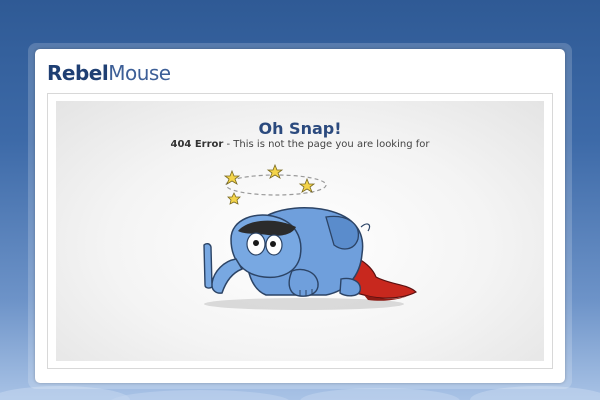  I want to click on error-code: 404 Error, so click(197, 144).